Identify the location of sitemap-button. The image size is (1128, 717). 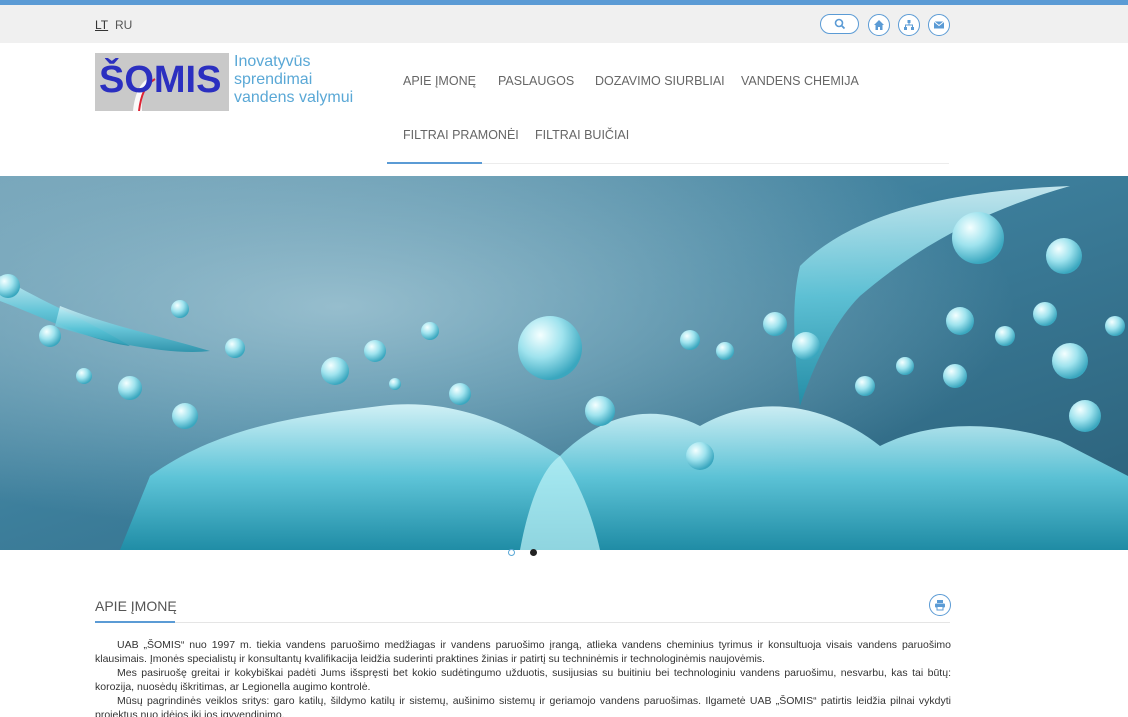
(909, 25).